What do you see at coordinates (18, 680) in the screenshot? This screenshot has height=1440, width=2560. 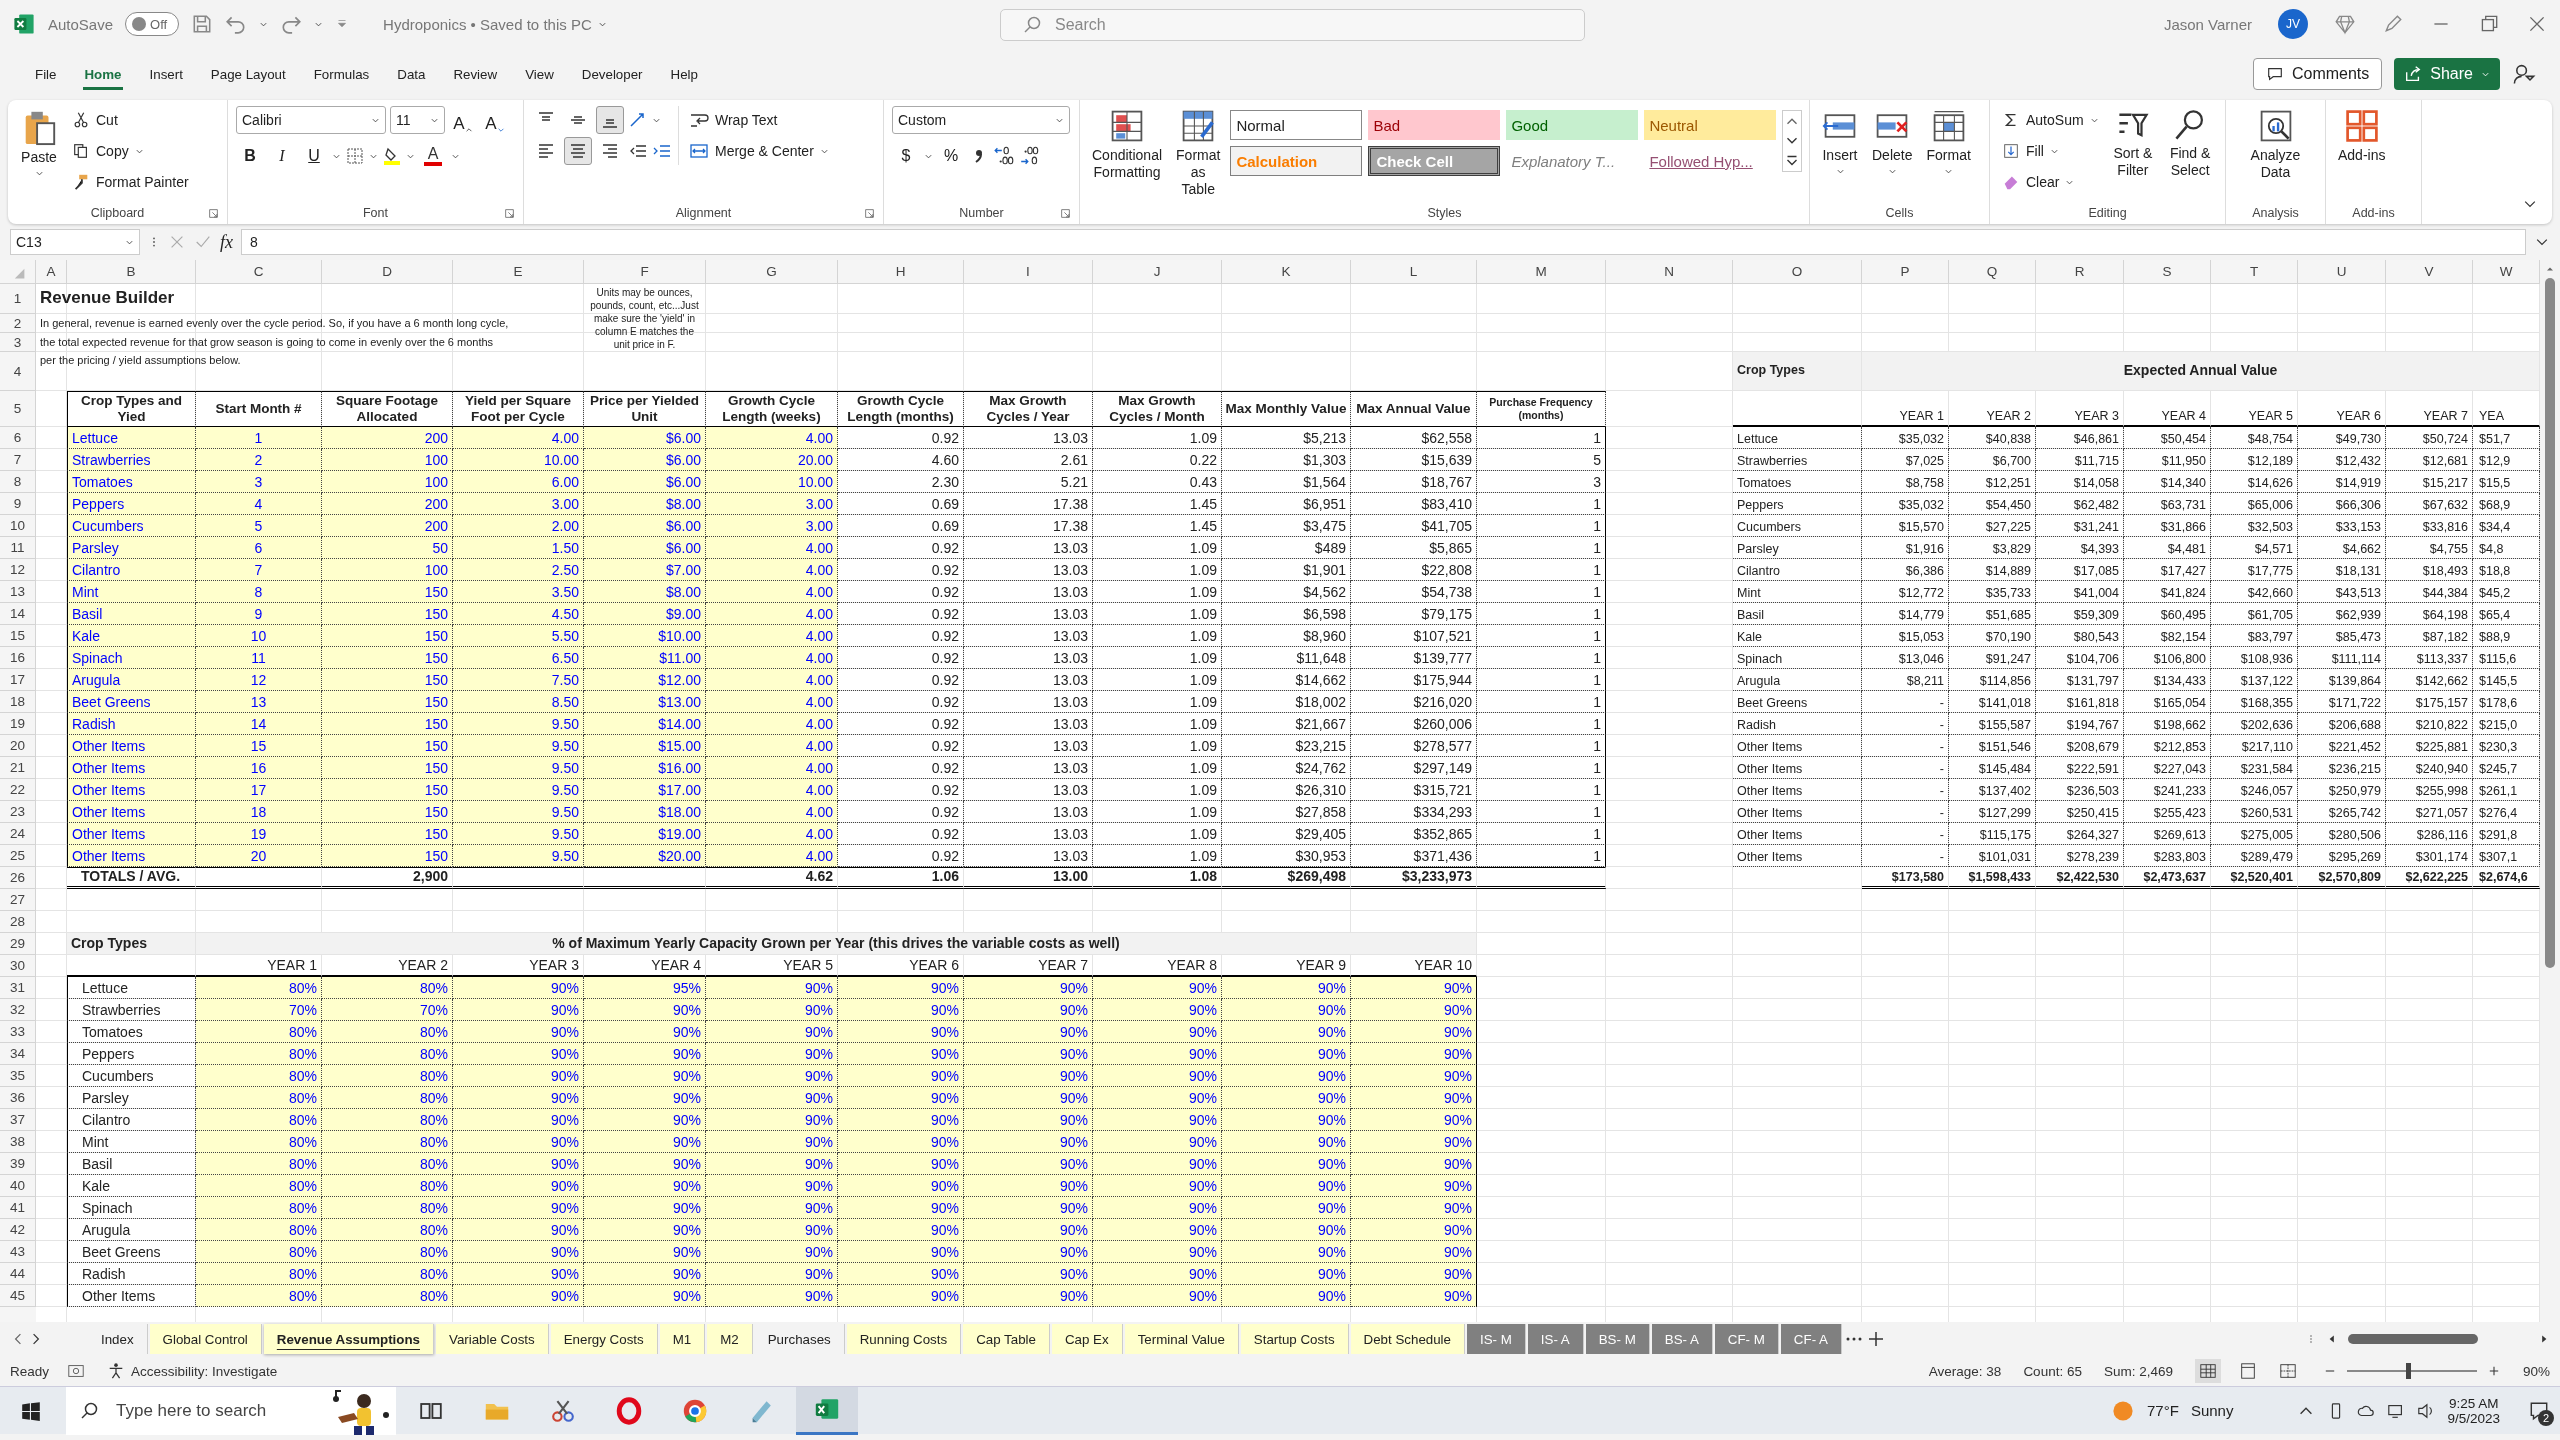 I see `row-number: 17` at bounding box center [18, 680].